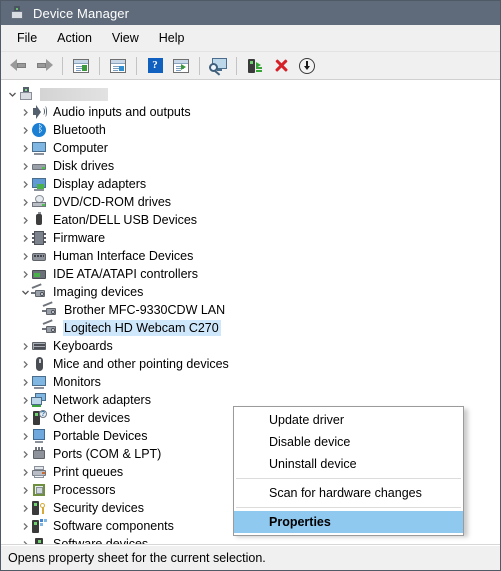 The width and height of the screenshot is (501, 571). Describe the element at coordinates (39, 238) in the screenshot. I see `firmware-chip-icon` at that location.